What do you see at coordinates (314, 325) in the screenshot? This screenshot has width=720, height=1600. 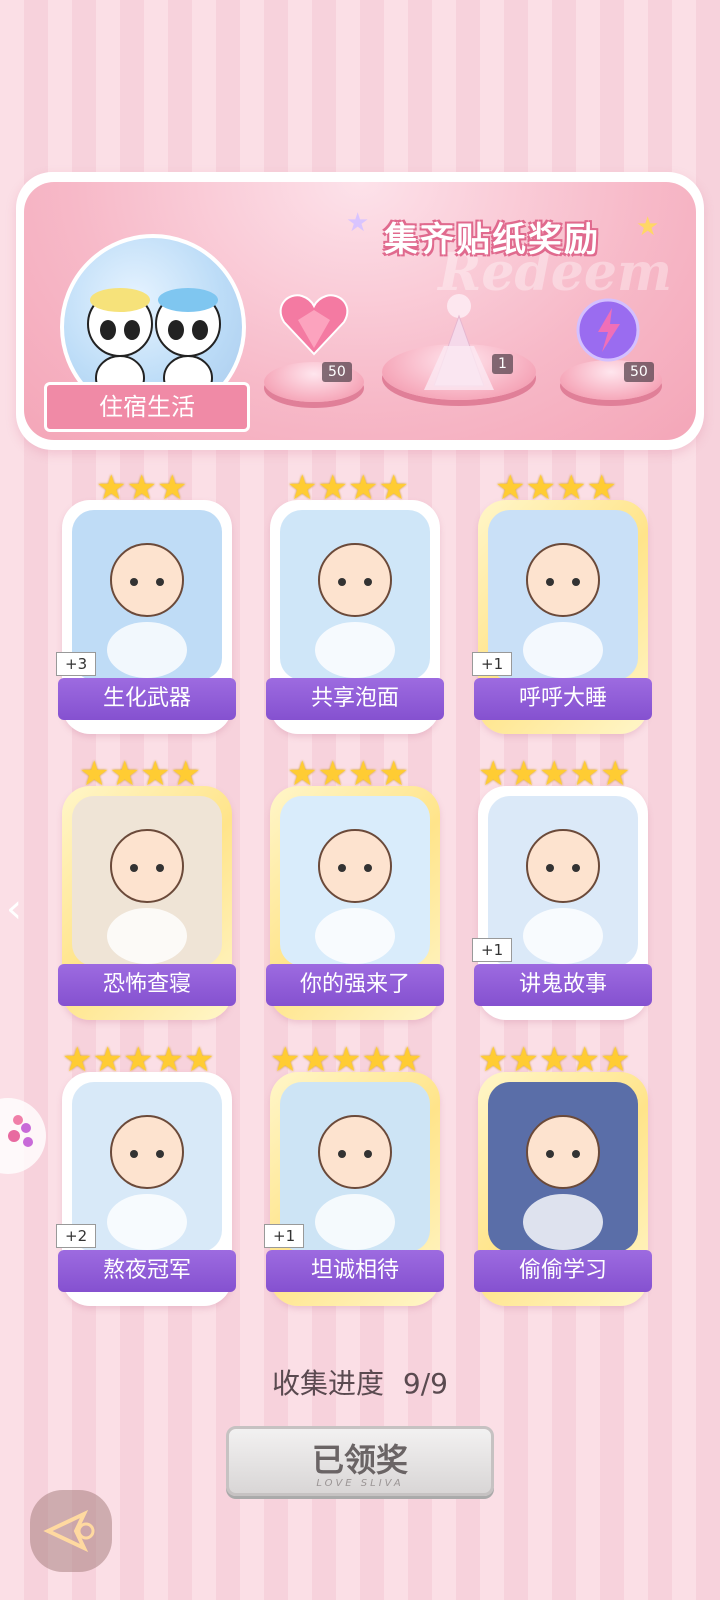 I see `pink-heart-gem-icon` at bounding box center [314, 325].